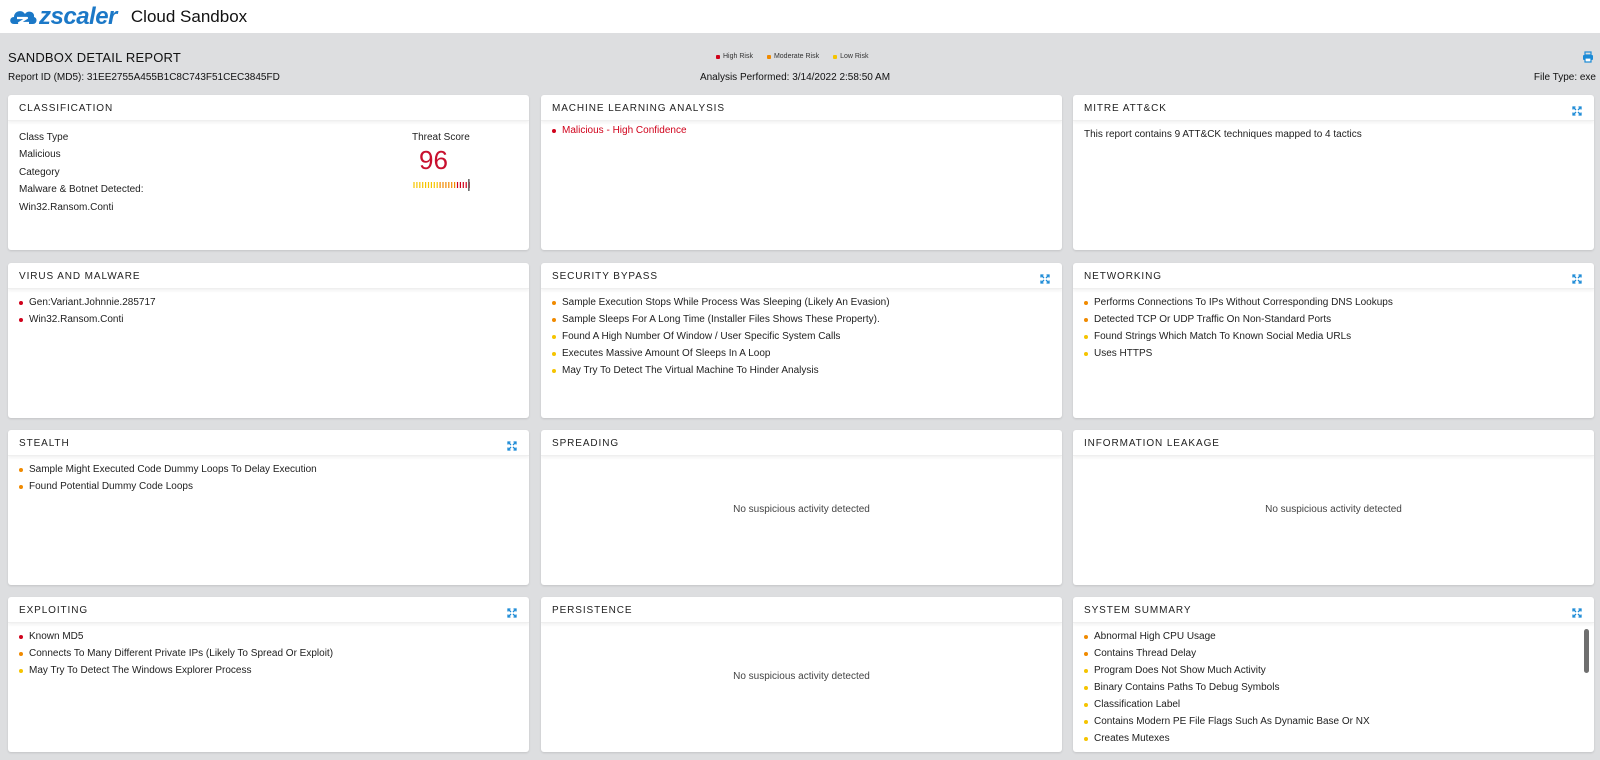  I want to click on file-type: File Type: exe, so click(1564, 77).